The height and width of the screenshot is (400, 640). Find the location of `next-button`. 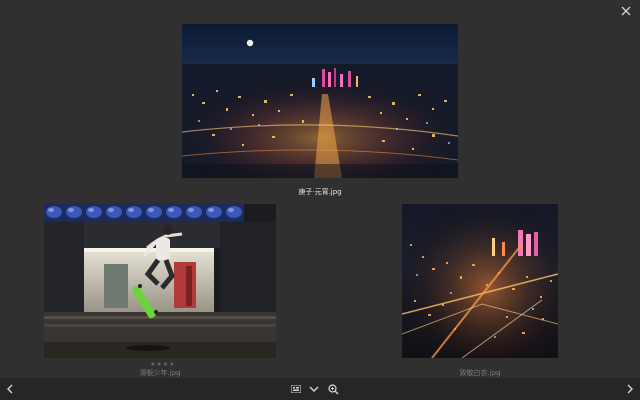

next-button is located at coordinates (630, 389).